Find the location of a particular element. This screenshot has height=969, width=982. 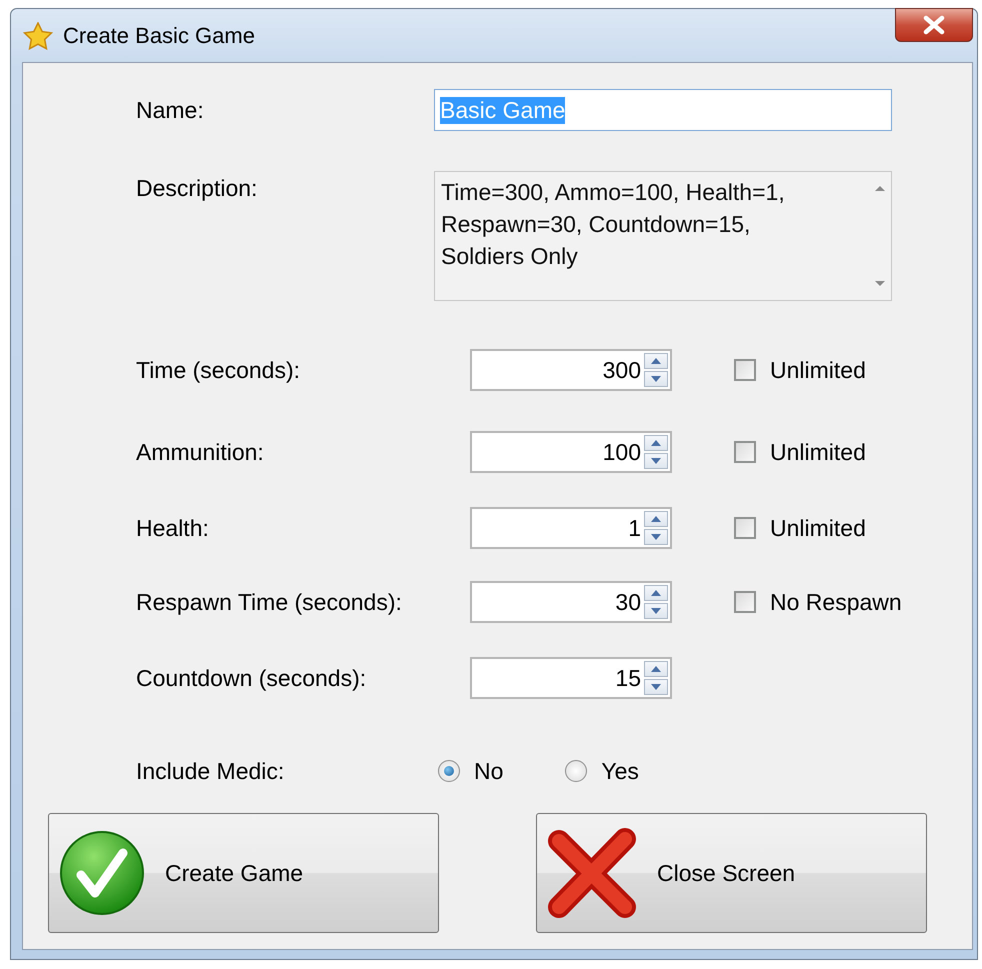

number-spinner: 1 is located at coordinates (571, 528).